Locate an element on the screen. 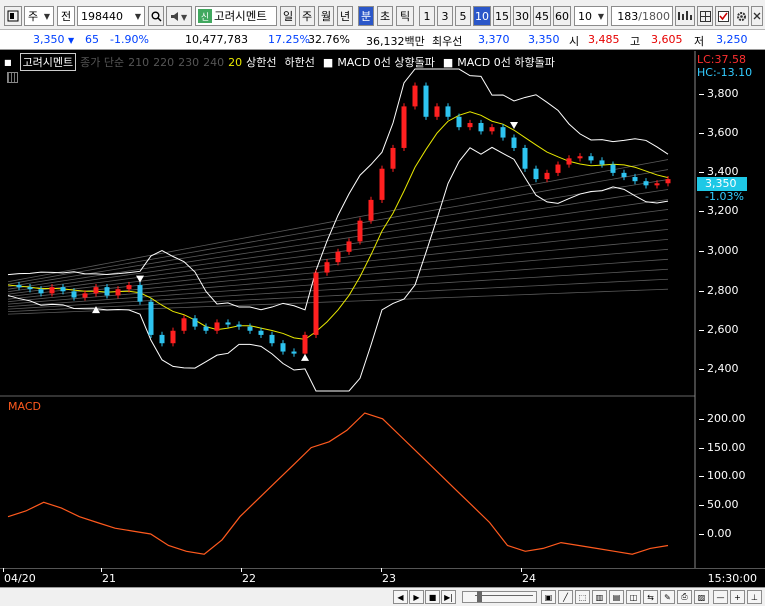  print-icon: ⎙ is located at coordinates (684, 597).